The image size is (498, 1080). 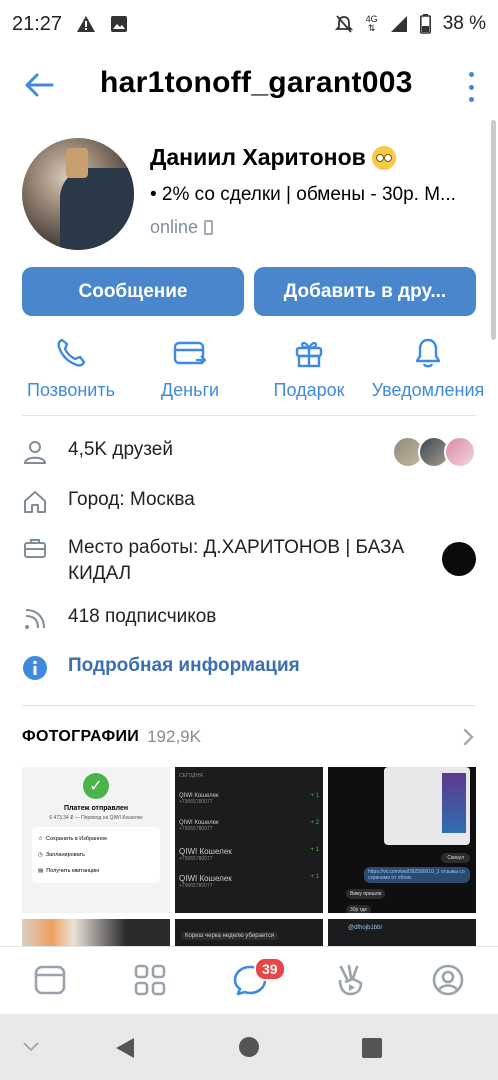 I want to click on nav-back-icon, so click(x=125, y=1048).